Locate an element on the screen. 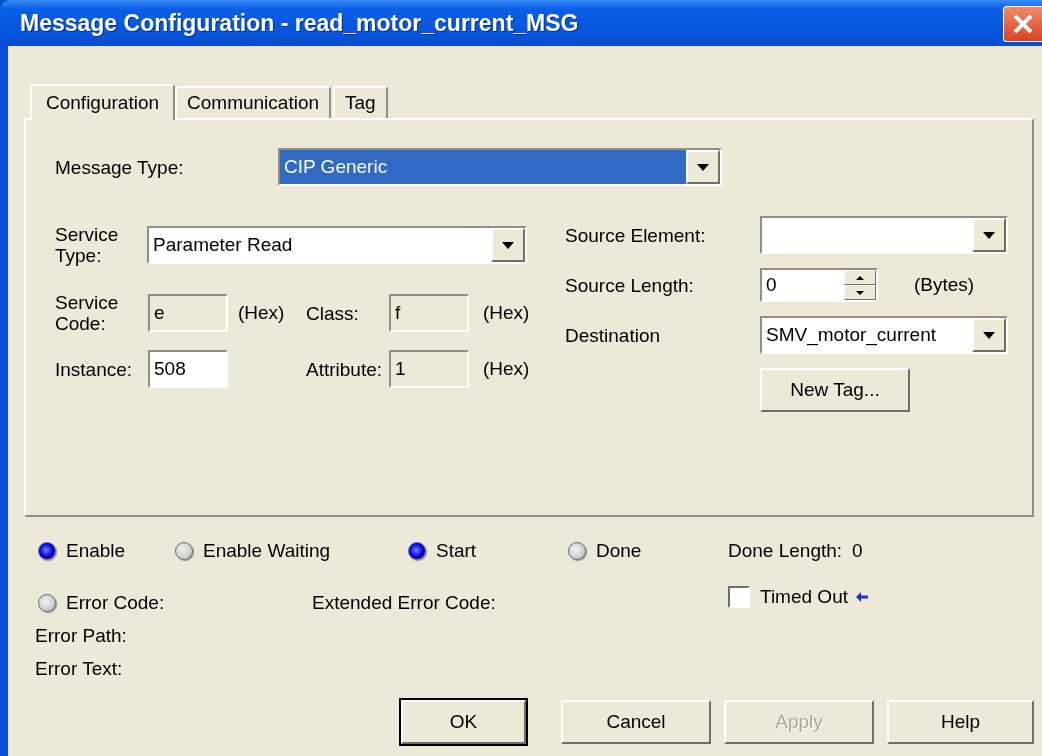 The image size is (1042, 756). close-button is located at coordinates (1022, 24).